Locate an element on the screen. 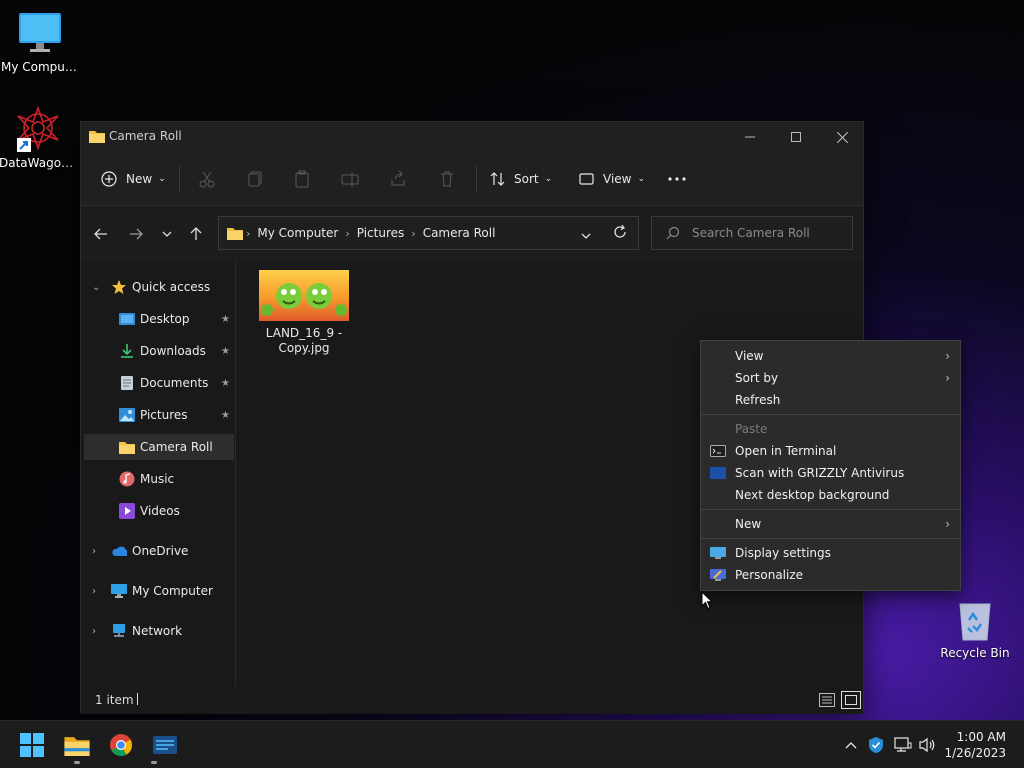 This screenshot has width=1024, height=768. mouse-cursor-icon is located at coordinates (707, 601).